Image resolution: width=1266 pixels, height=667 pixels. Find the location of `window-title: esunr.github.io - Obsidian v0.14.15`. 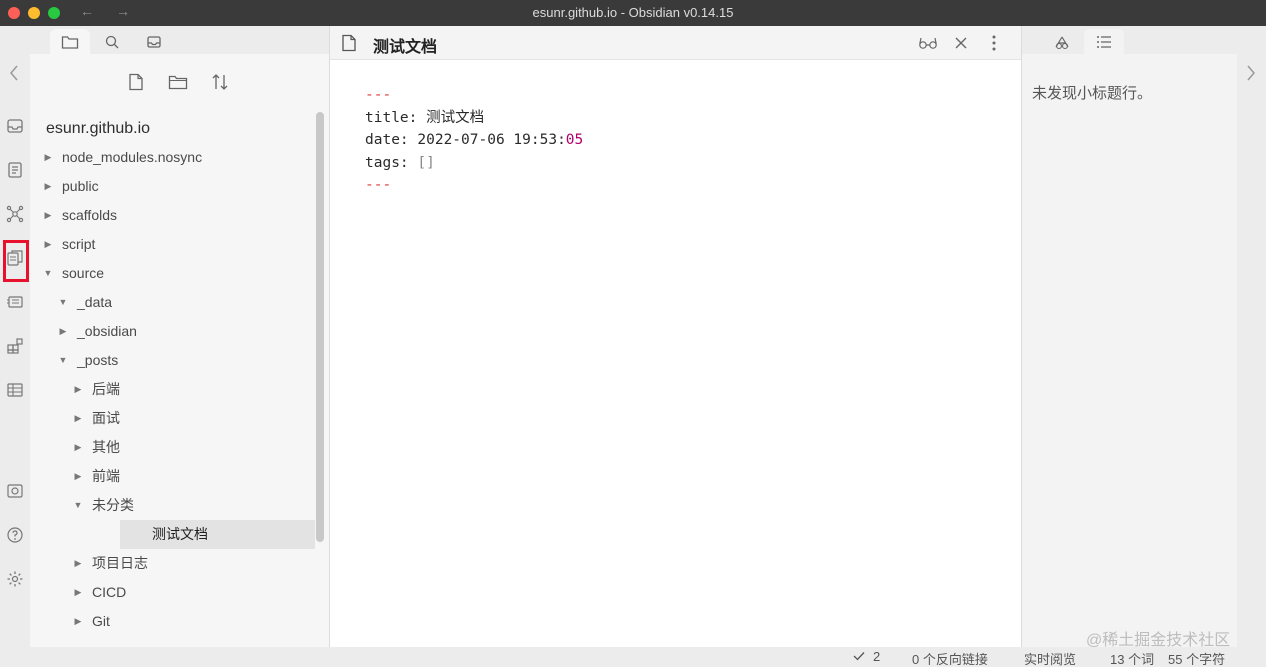

window-title: esunr.github.io - Obsidian v0.14.15 is located at coordinates (633, 12).